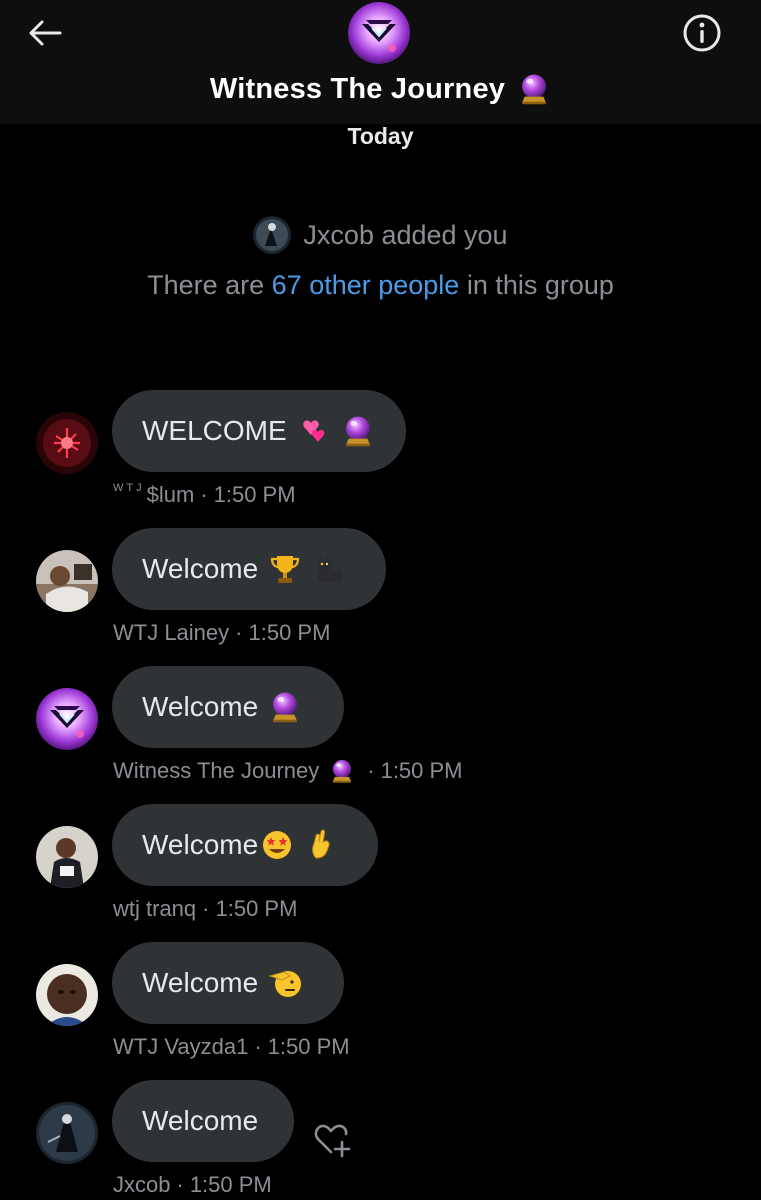 This screenshot has width=761, height=1200. I want to click on conversation-title: Witness The Journey, so click(380, 89).